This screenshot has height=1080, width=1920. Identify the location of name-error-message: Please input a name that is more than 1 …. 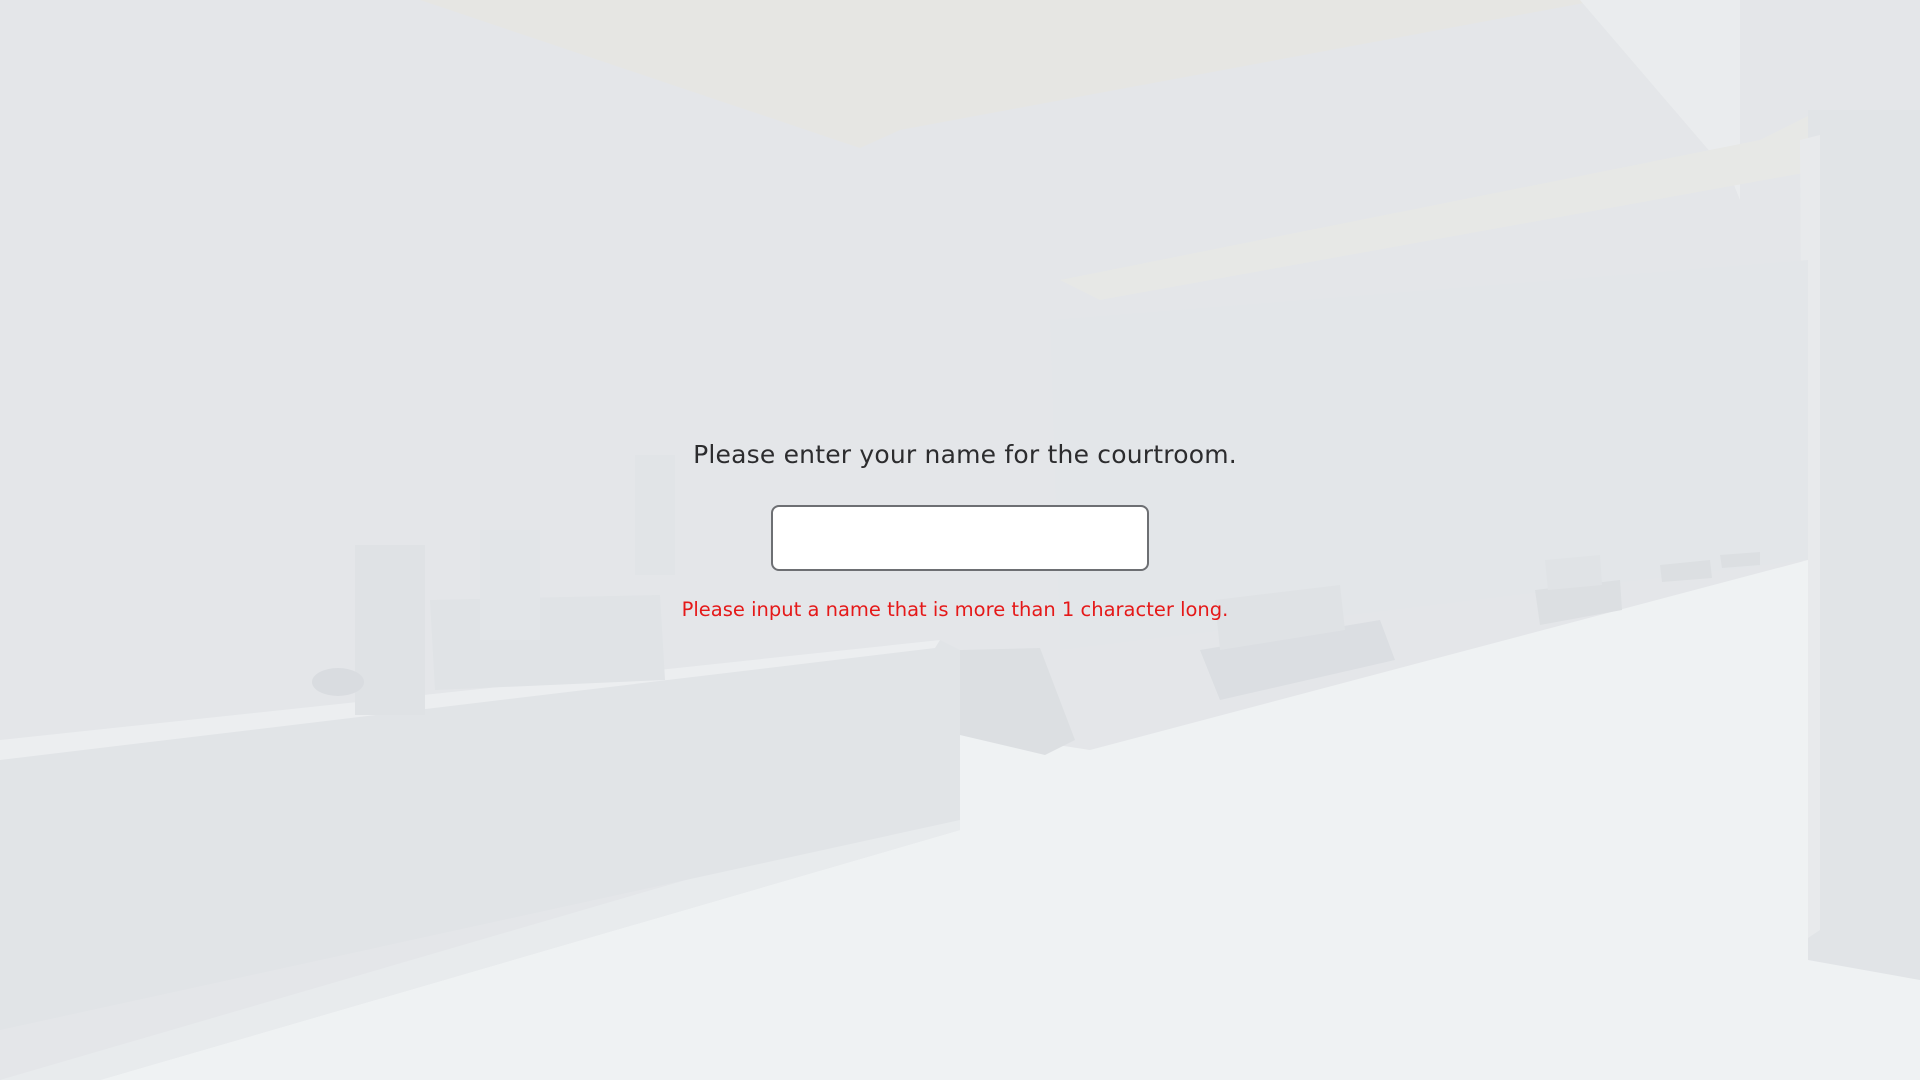
(955, 609).